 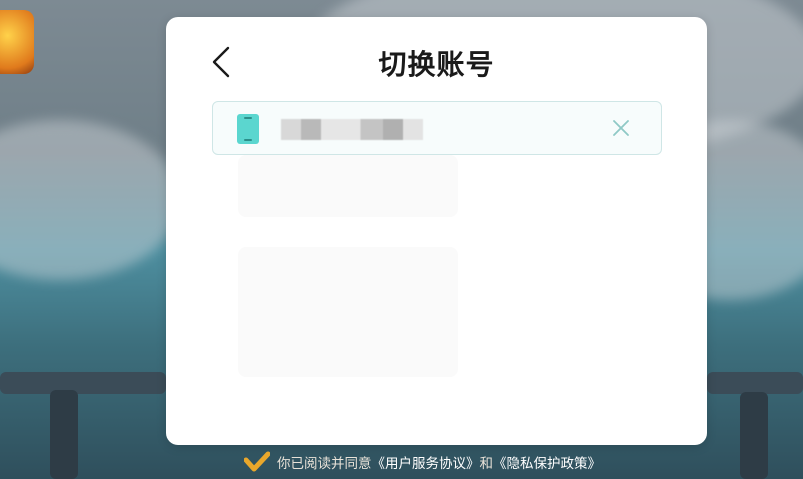 I want to click on game-logo, so click(x=17, y=42).